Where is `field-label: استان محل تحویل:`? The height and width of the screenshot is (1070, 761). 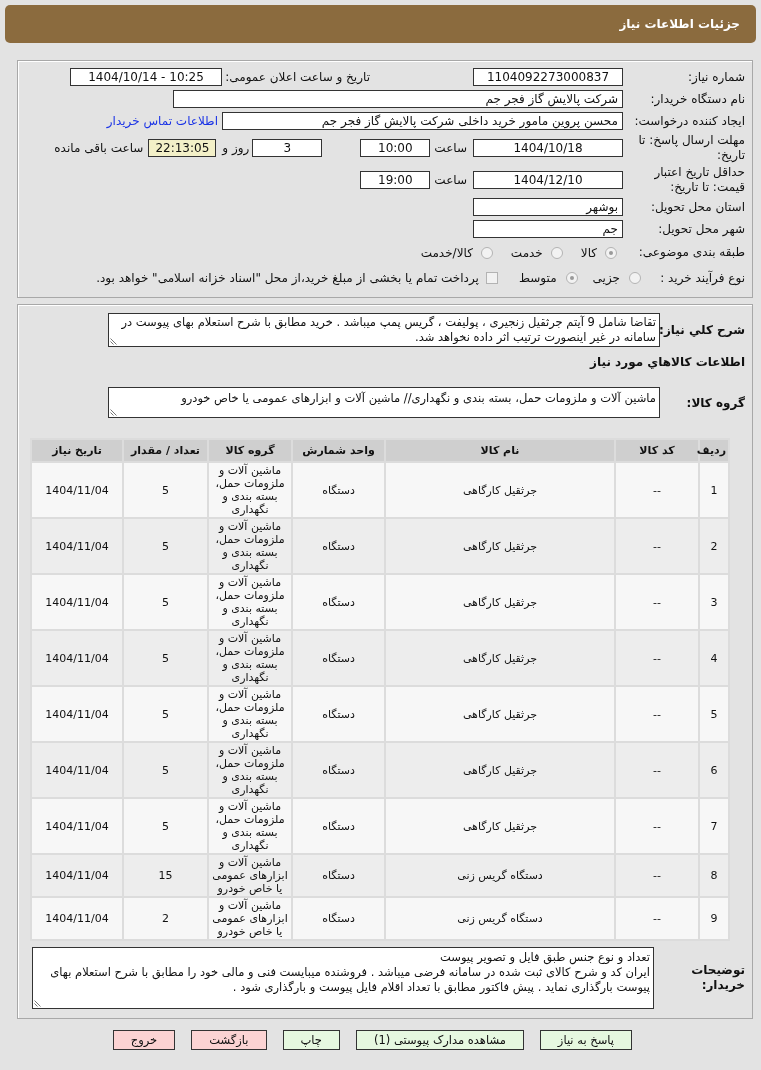
field-label: استان محل تحویل: is located at coordinates (697, 207).